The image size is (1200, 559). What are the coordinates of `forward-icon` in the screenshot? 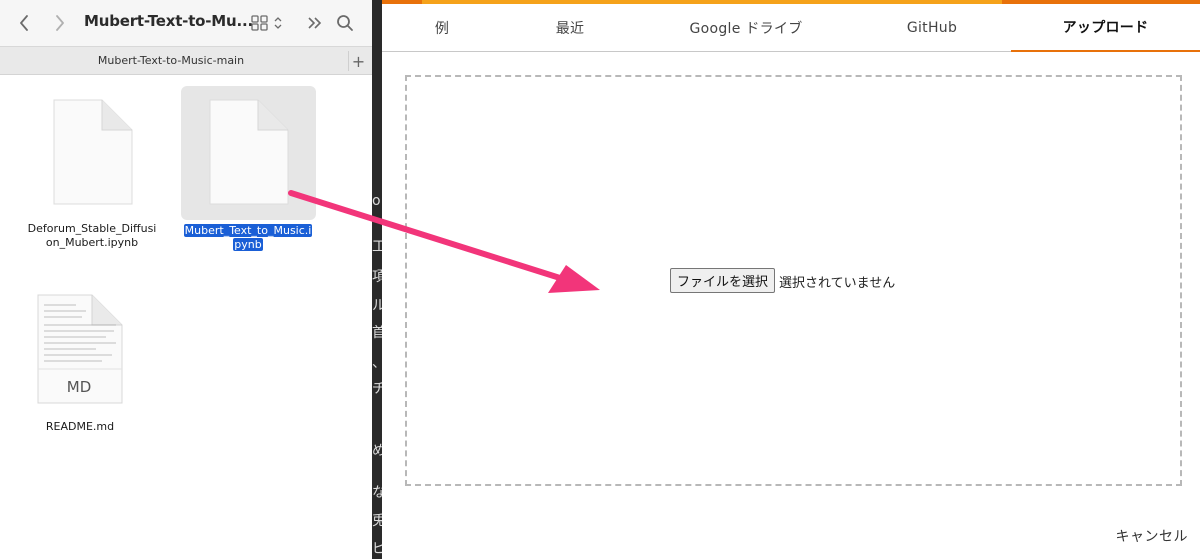 It's located at (60, 23).